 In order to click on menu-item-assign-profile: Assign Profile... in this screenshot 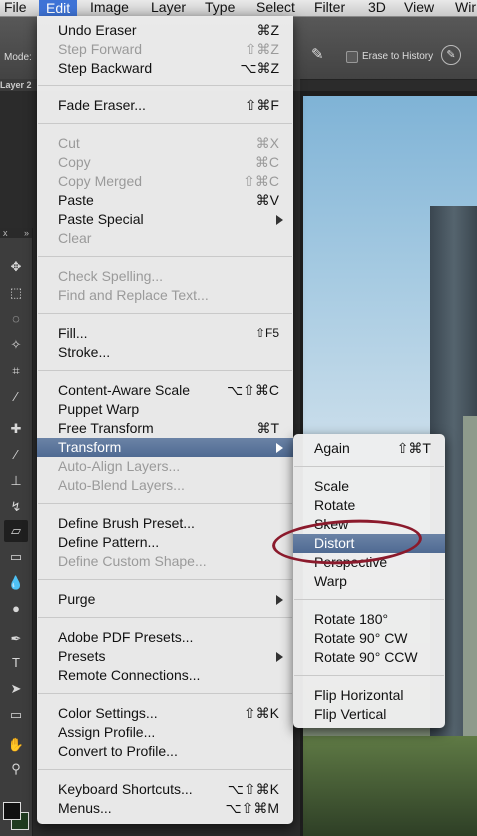, I will do `click(165, 732)`.